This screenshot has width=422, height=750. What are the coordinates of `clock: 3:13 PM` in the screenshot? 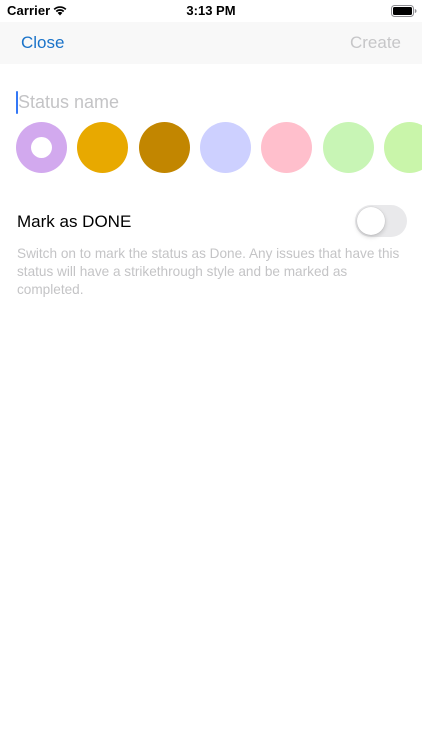 It's located at (211, 10).